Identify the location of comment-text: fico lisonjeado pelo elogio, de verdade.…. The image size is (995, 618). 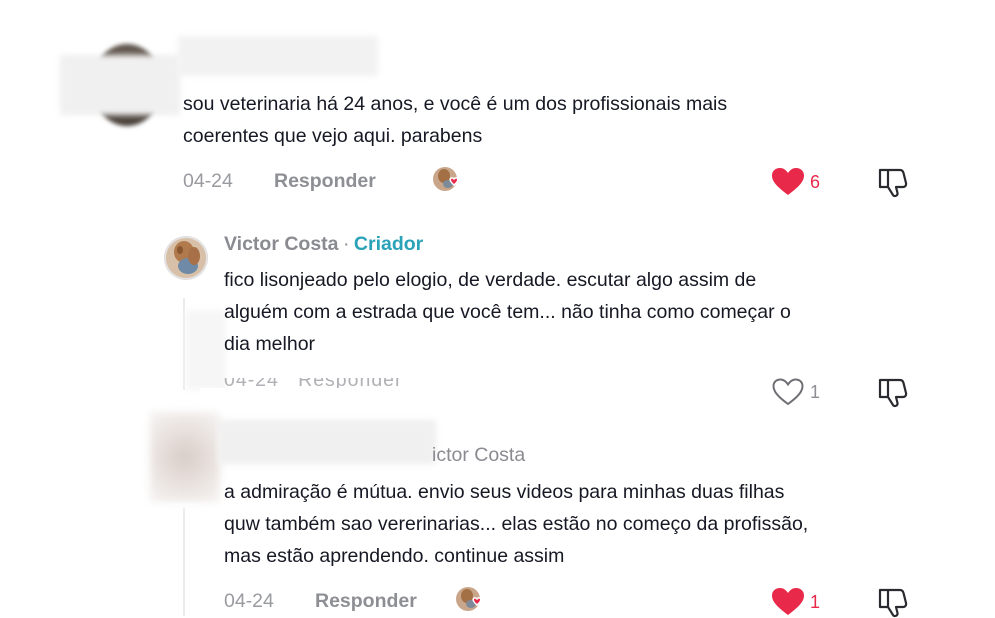
(507, 312).